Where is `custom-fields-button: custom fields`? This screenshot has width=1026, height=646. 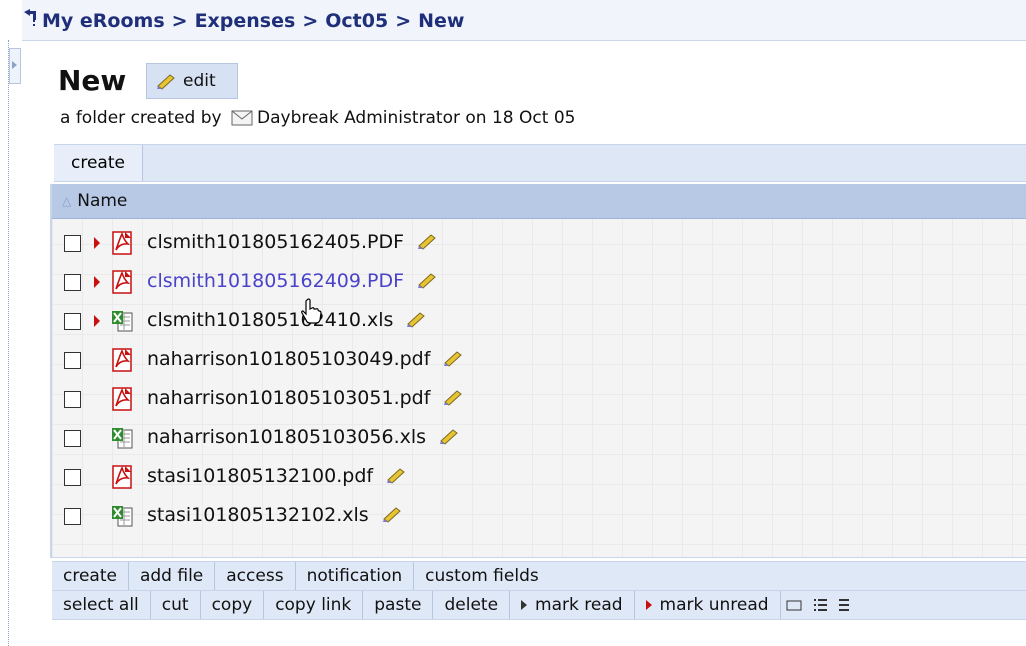
custom-fields-button: custom fields is located at coordinates (482, 576).